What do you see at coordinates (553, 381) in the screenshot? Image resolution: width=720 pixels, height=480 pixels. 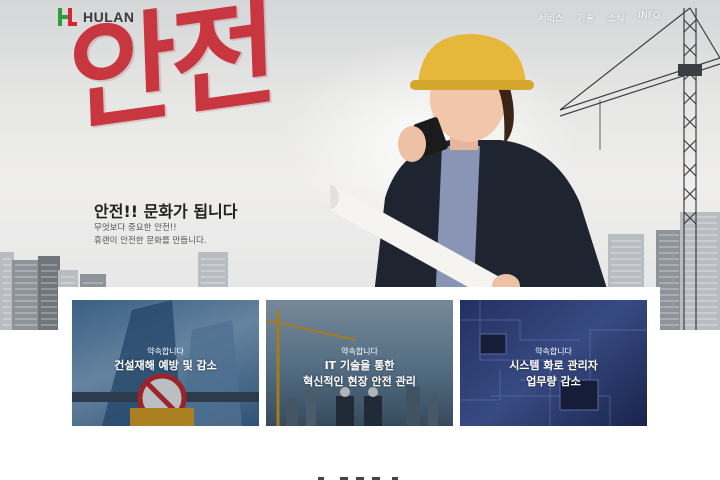 I see `card-title-line: 업무량 감소` at bounding box center [553, 381].